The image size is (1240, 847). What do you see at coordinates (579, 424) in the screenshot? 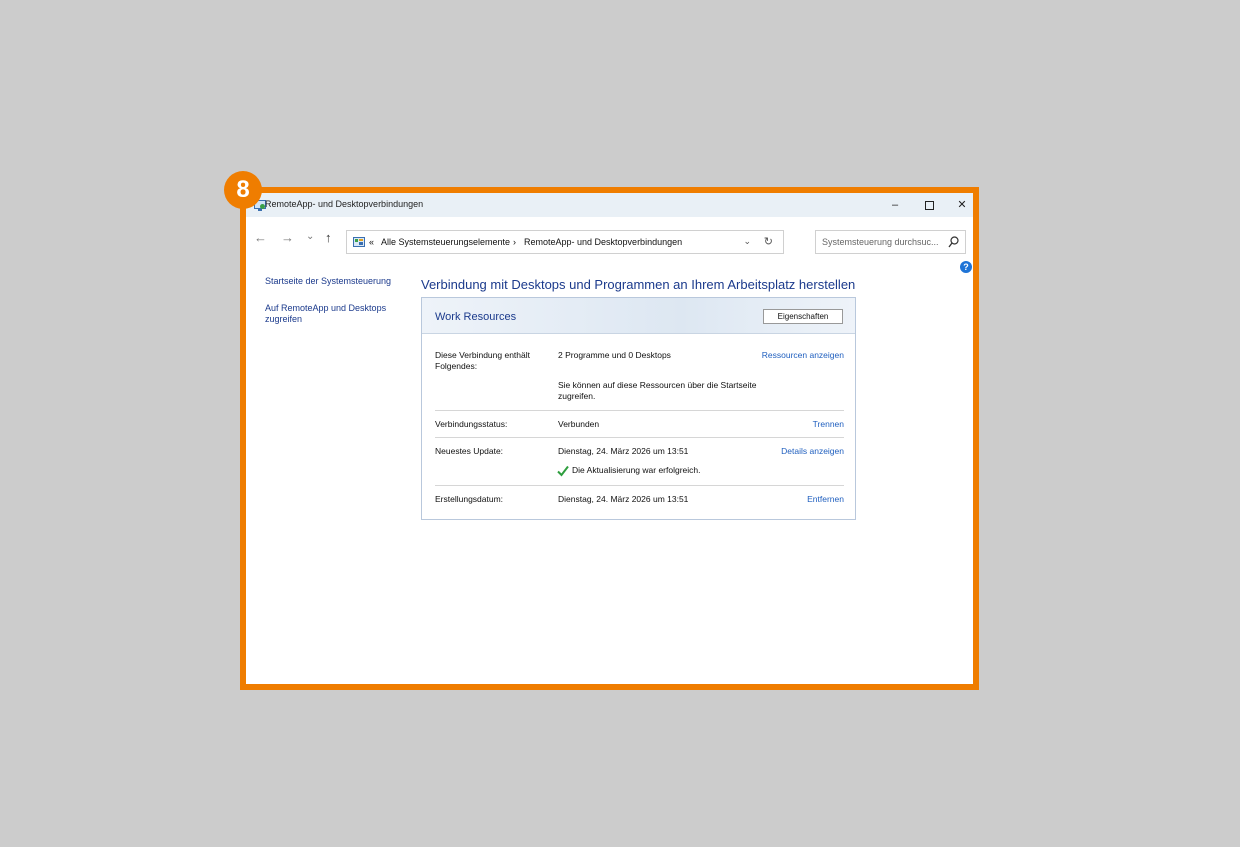
I see `status-value: Verbunden` at bounding box center [579, 424].